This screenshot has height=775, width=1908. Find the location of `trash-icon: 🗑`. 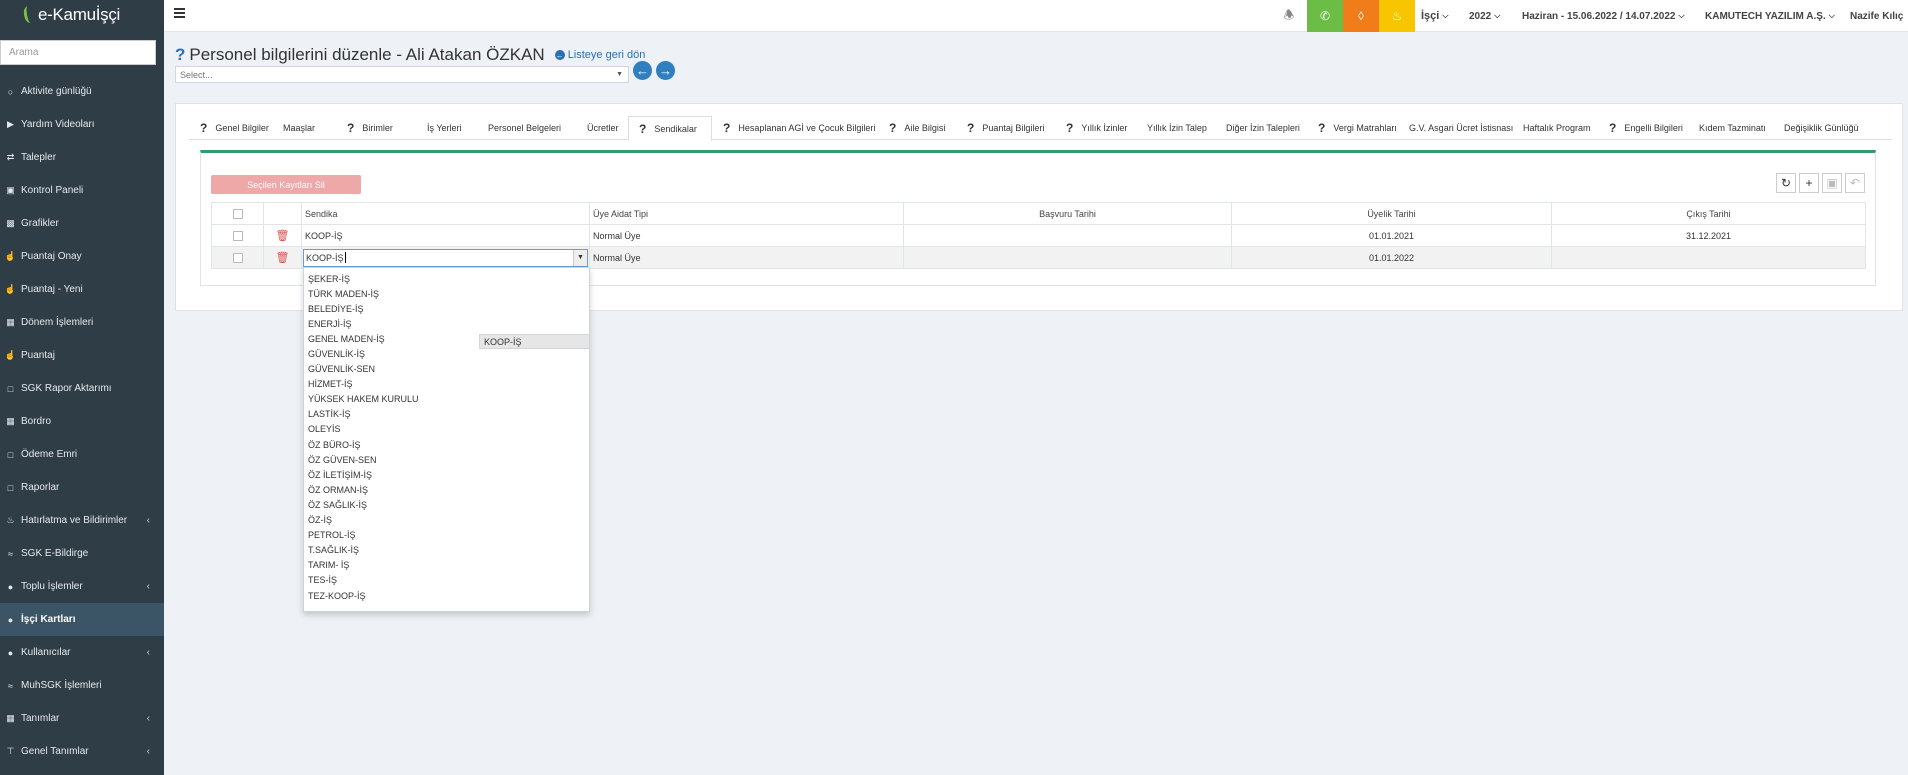

trash-icon: 🗑 is located at coordinates (283, 236).